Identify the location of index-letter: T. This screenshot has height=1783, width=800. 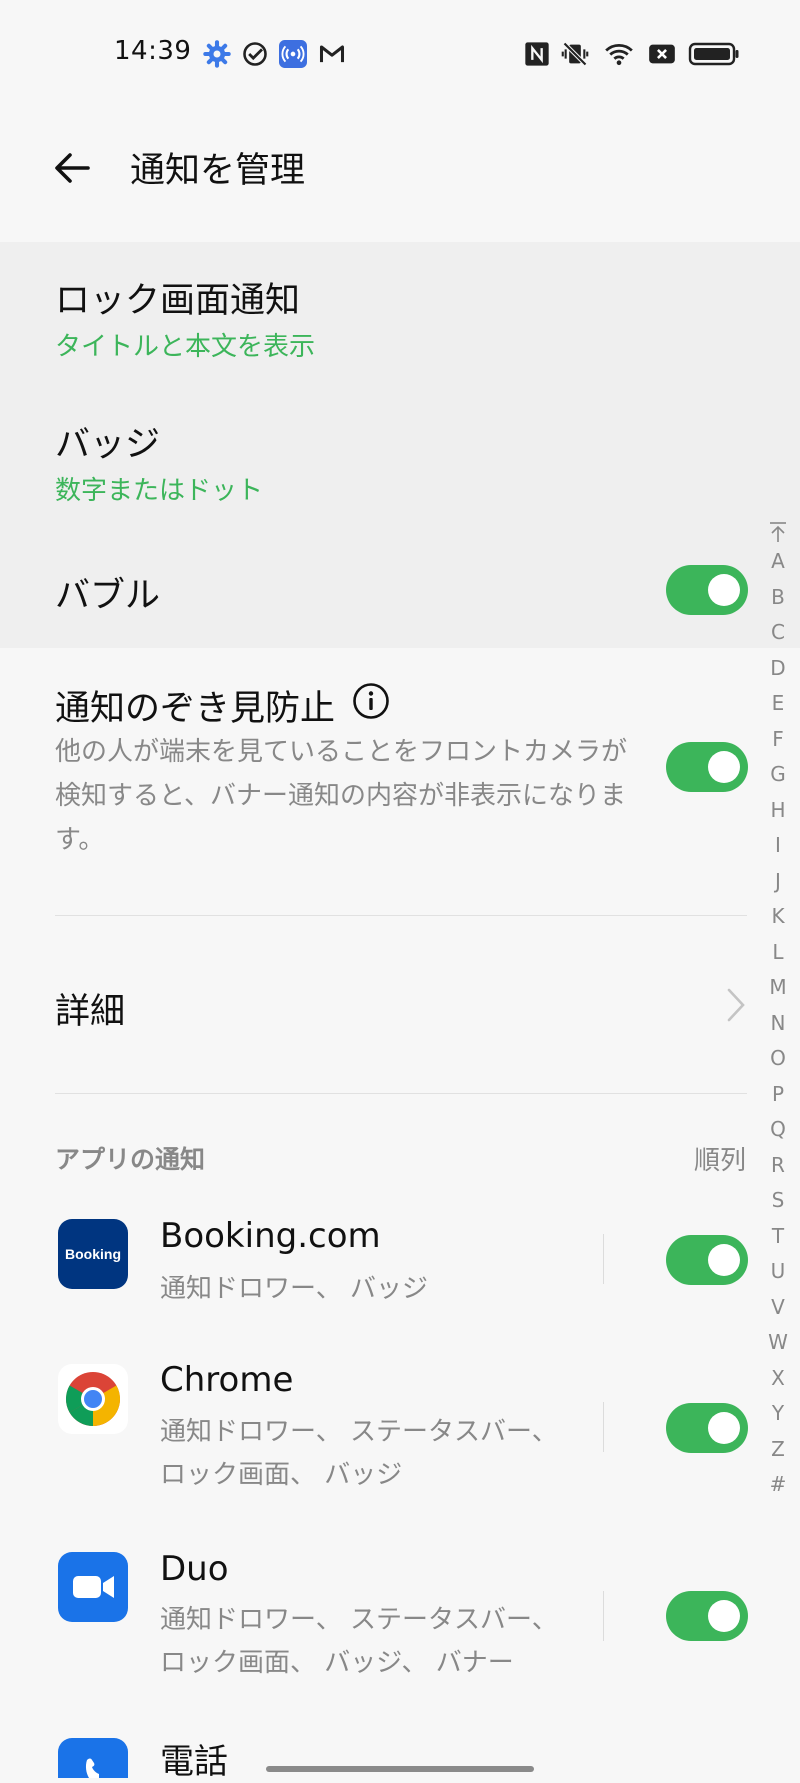
(778, 1237).